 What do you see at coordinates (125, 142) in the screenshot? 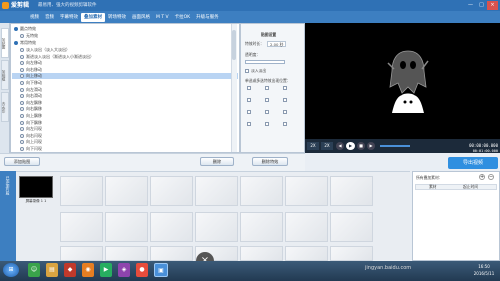
I see `list-item: 向上闪现` at bounding box center [125, 142].